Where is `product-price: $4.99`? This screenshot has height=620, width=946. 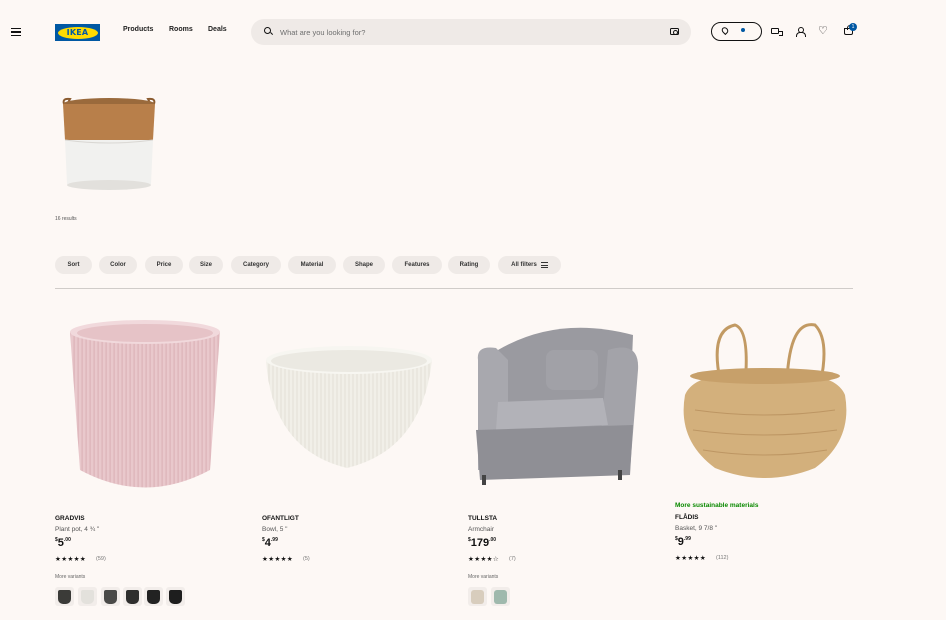
product-price: $4.99 is located at coordinates (270, 543).